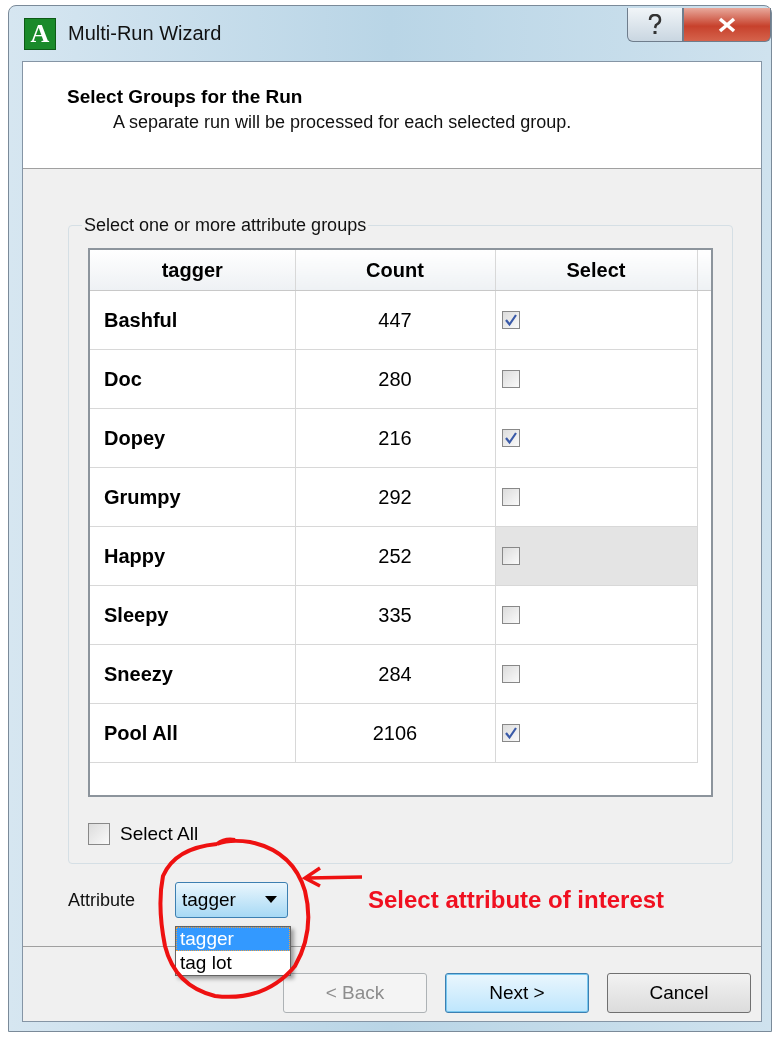  What do you see at coordinates (225, 225) in the screenshot?
I see `group-legend: Select one or more attribute groups` at bounding box center [225, 225].